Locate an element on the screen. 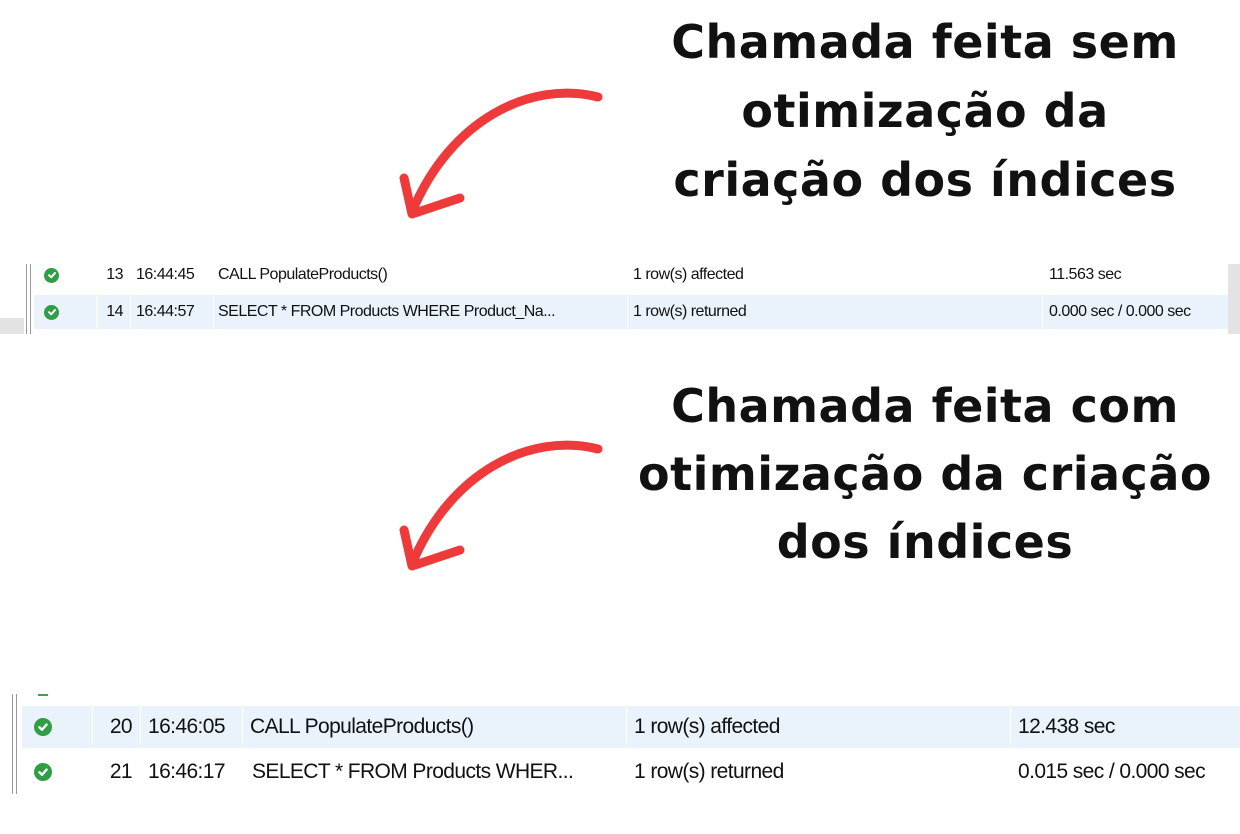 The width and height of the screenshot is (1240, 834). row-time: 16:44:45 is located at coordinates (165, 274).